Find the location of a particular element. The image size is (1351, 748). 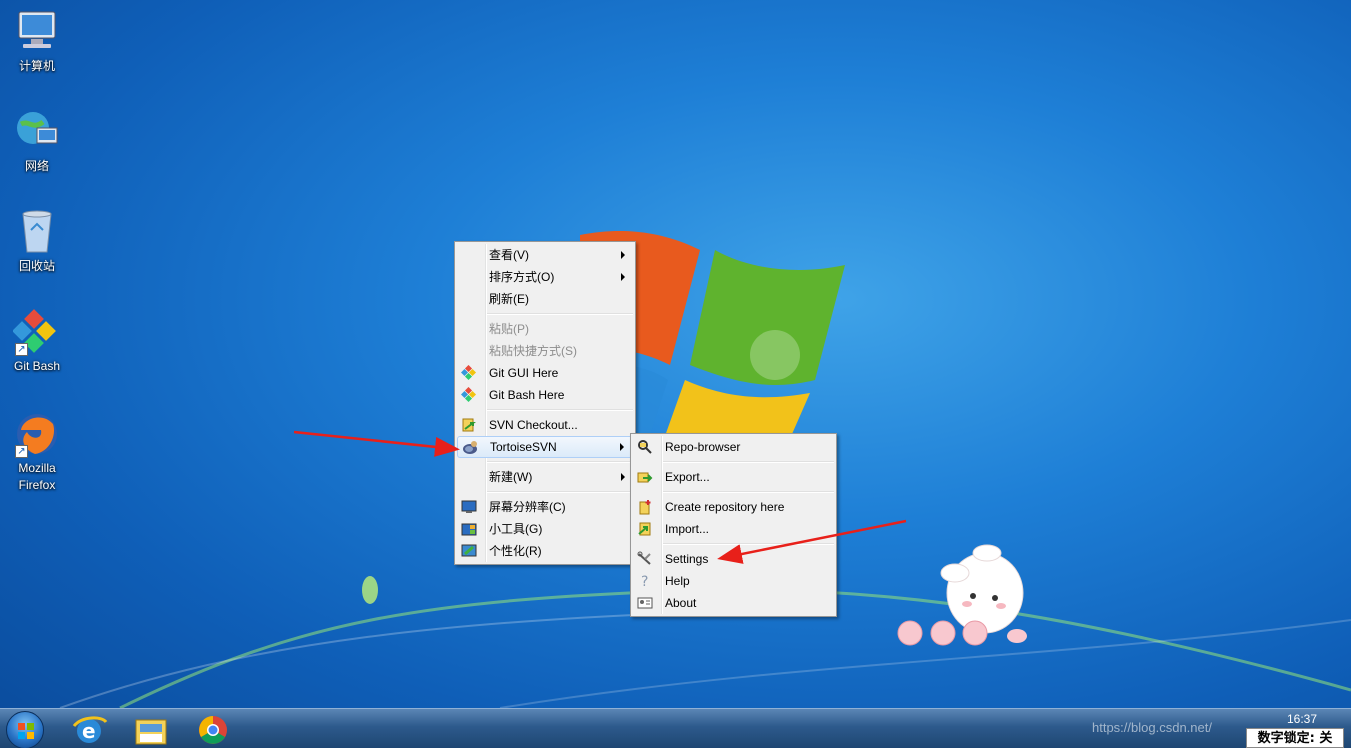

menu-item-paste: 粘贴(P) is located at coordinates (545, 329).